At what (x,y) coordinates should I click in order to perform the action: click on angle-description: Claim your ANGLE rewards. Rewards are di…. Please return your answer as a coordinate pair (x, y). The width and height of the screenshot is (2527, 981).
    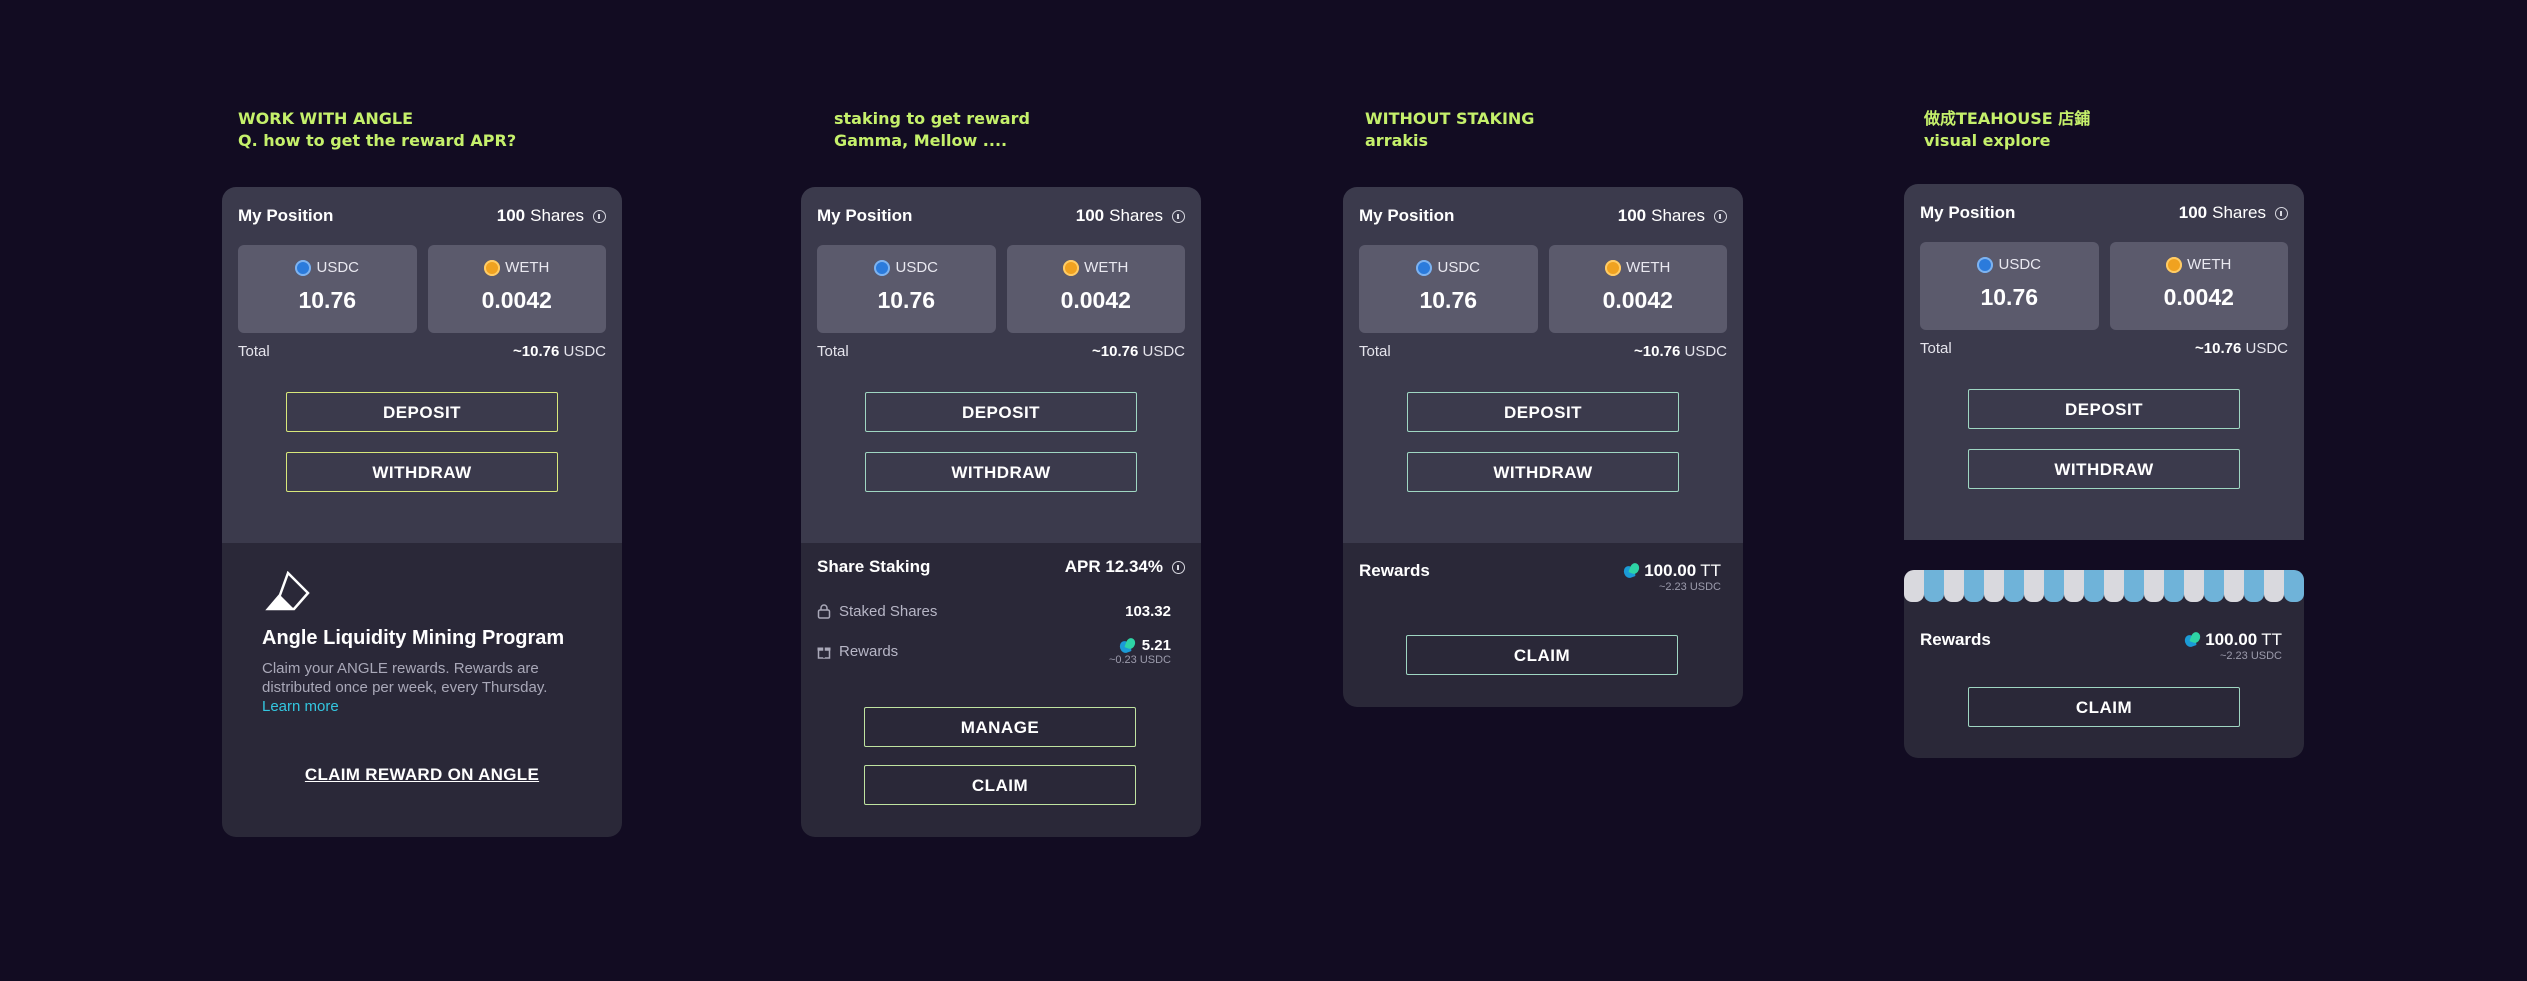
    Looking at the image, I should click on (427, 687).